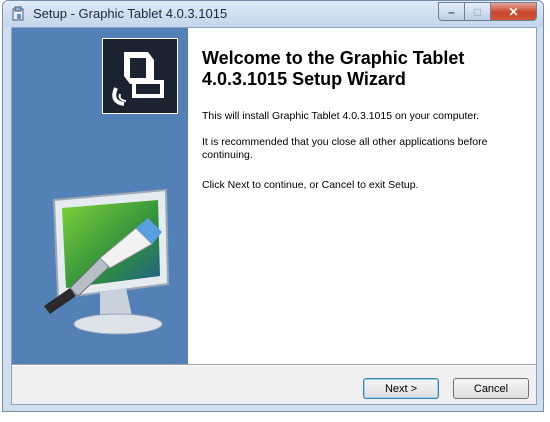  Describe the element at coordinates (107, 261) in the screenshot. I see `monitor-brush-illustration` at that location.